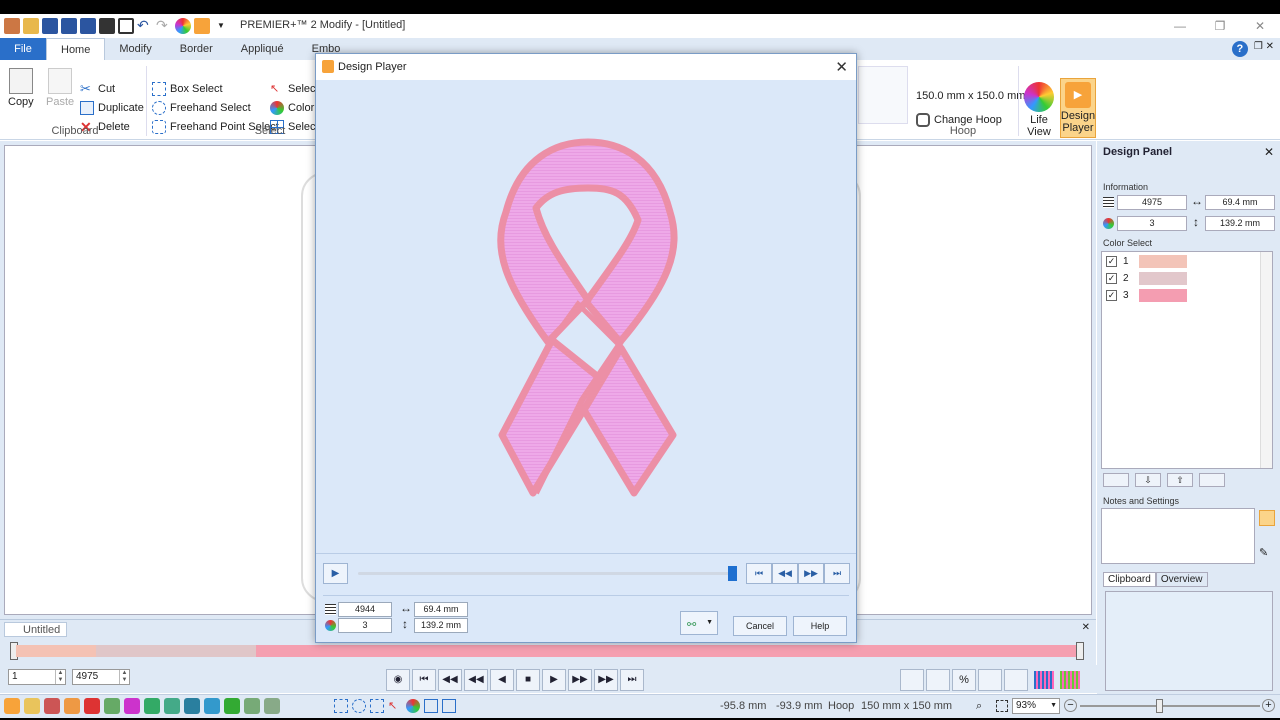  Describe the element at coordinates (1269, 152) in the screenshot. I see `close-panel-icon: ✕` at that location.